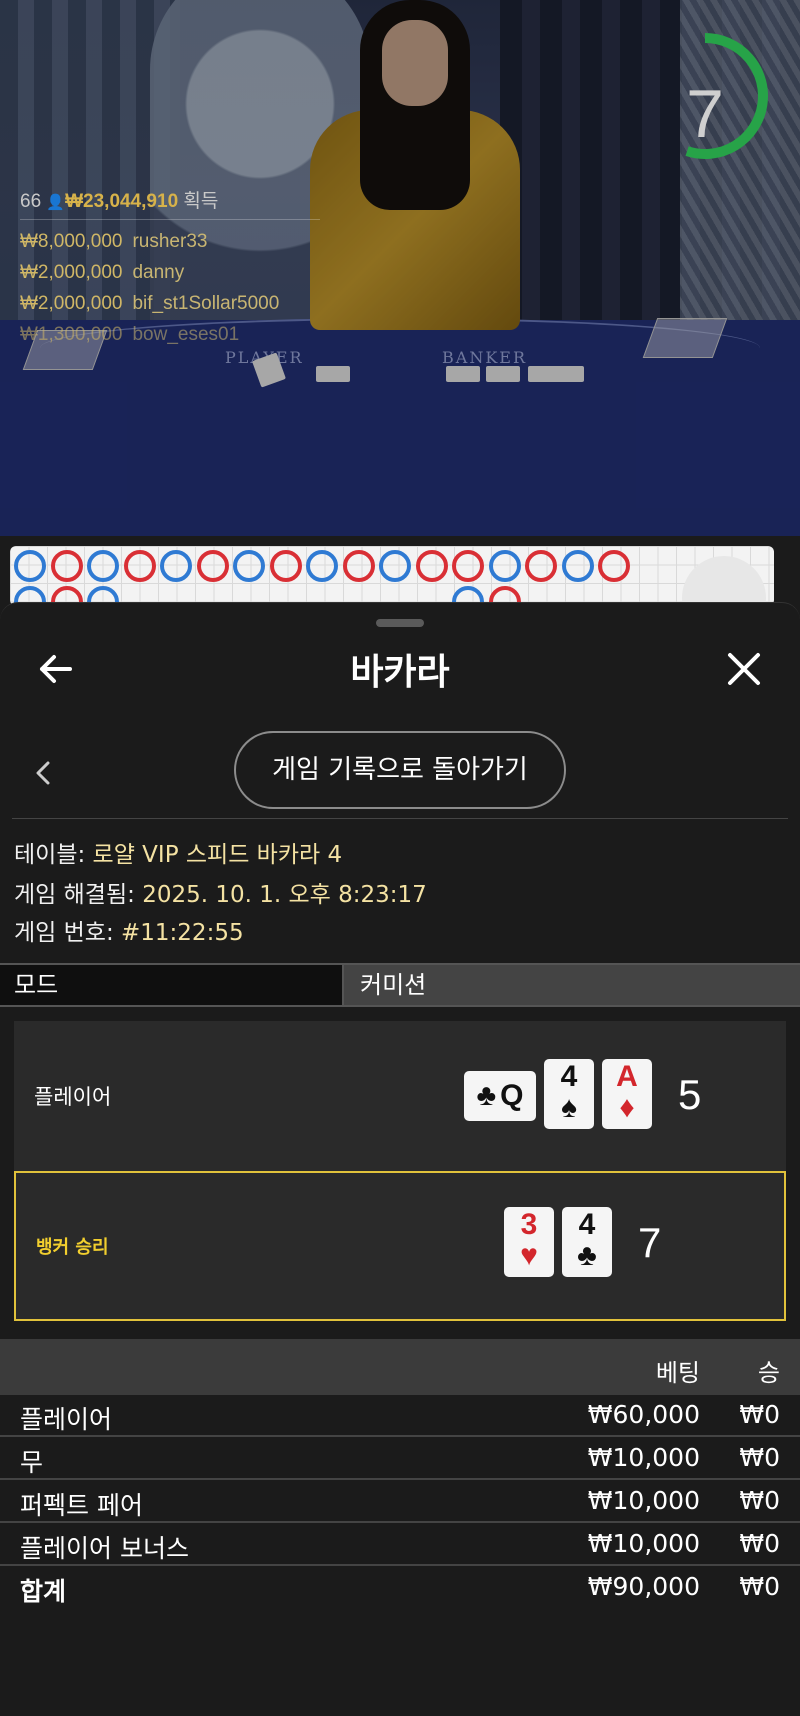 The height and width of the screenshot is (1716, 800). What do you see at coordinates (705, 114) in the screenshot?
I see `countdown-number: 7` at bounding box center [705, 114].